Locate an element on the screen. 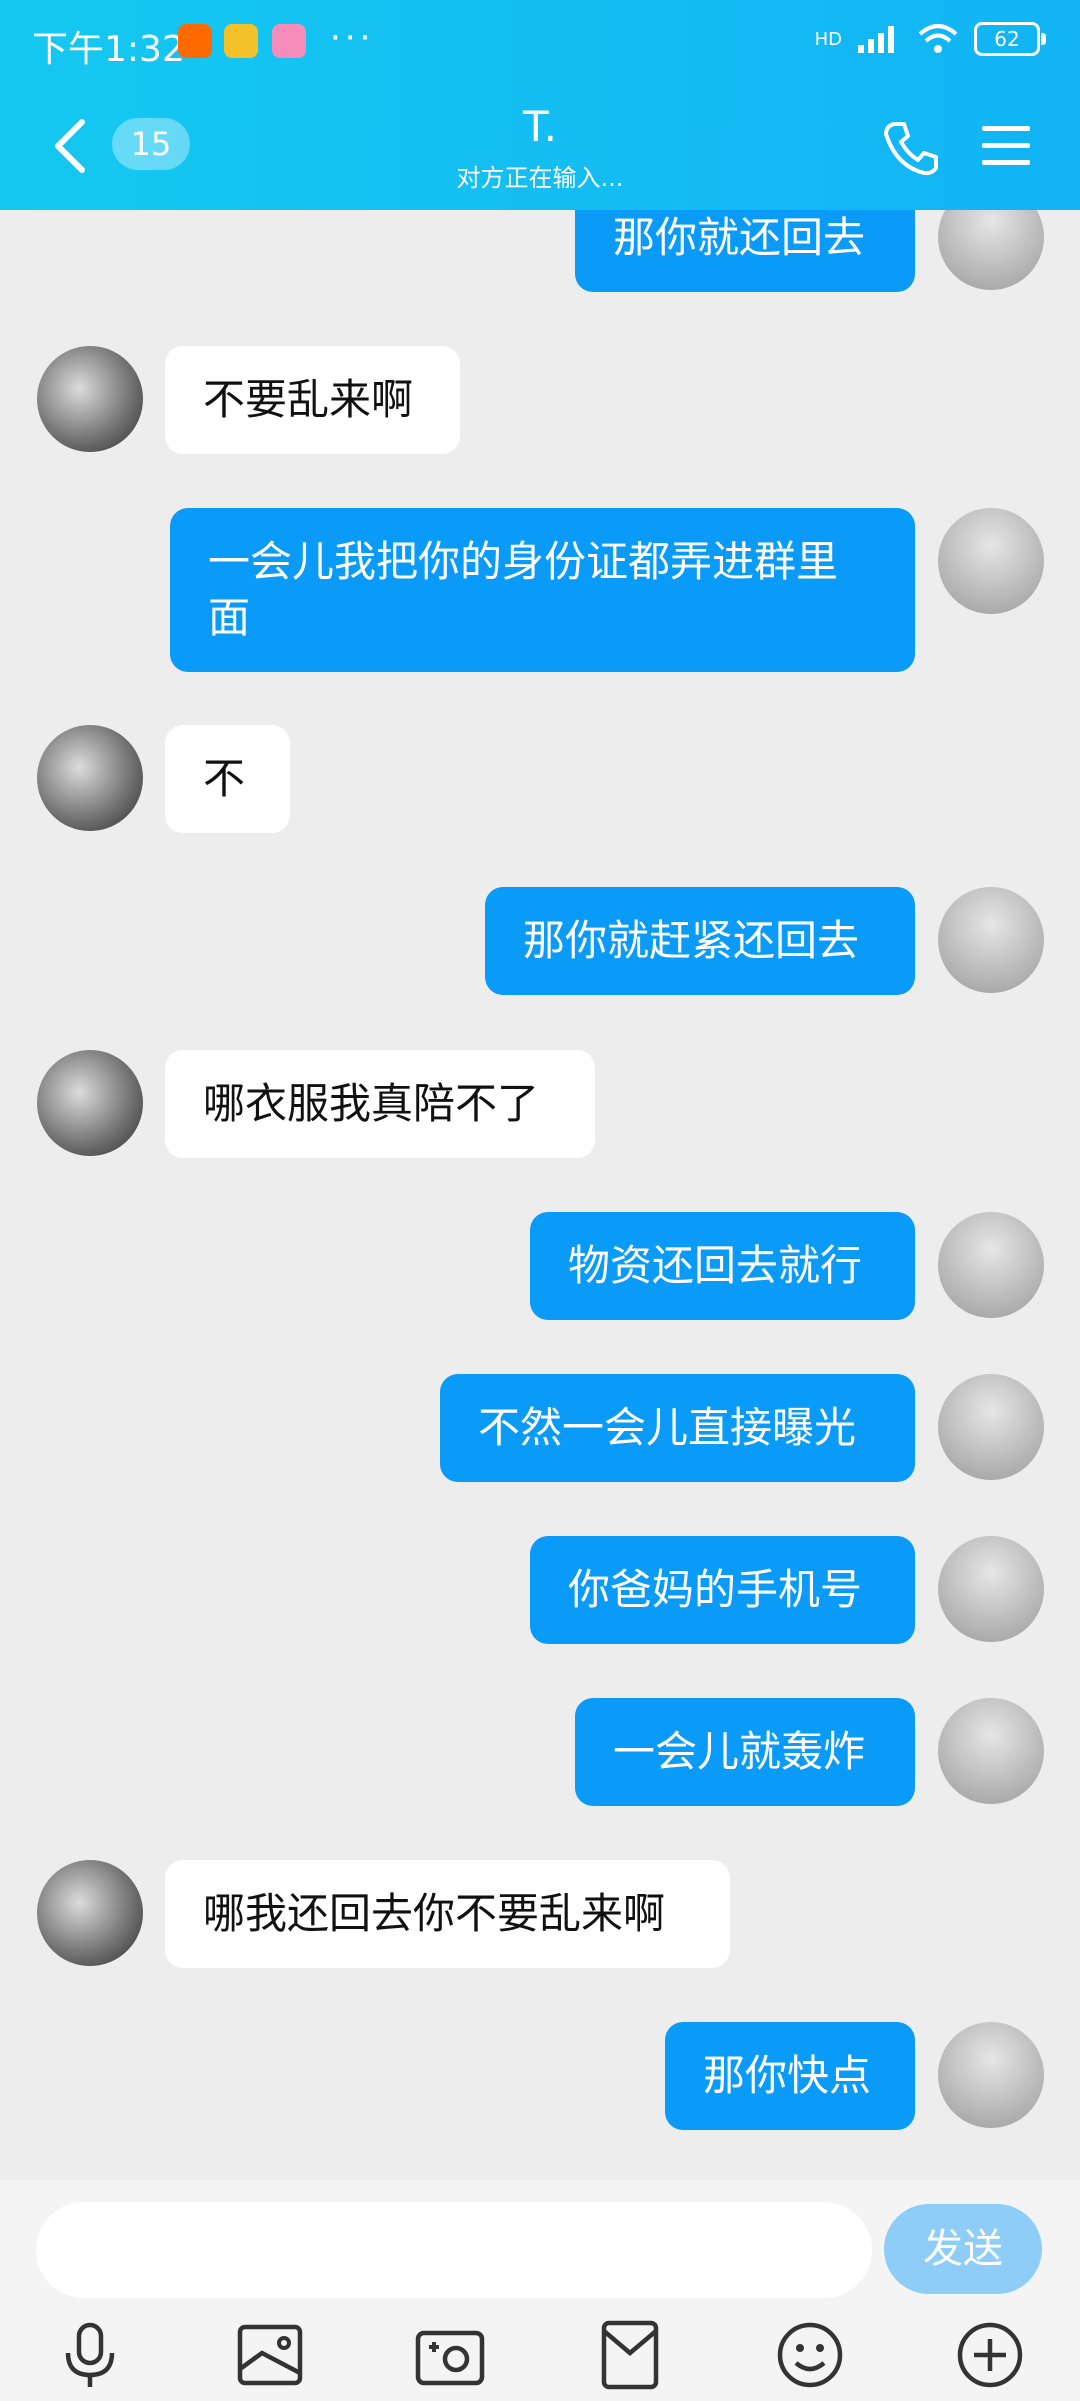  status-time: 下午1:32 is located at coordinates (108, 49).